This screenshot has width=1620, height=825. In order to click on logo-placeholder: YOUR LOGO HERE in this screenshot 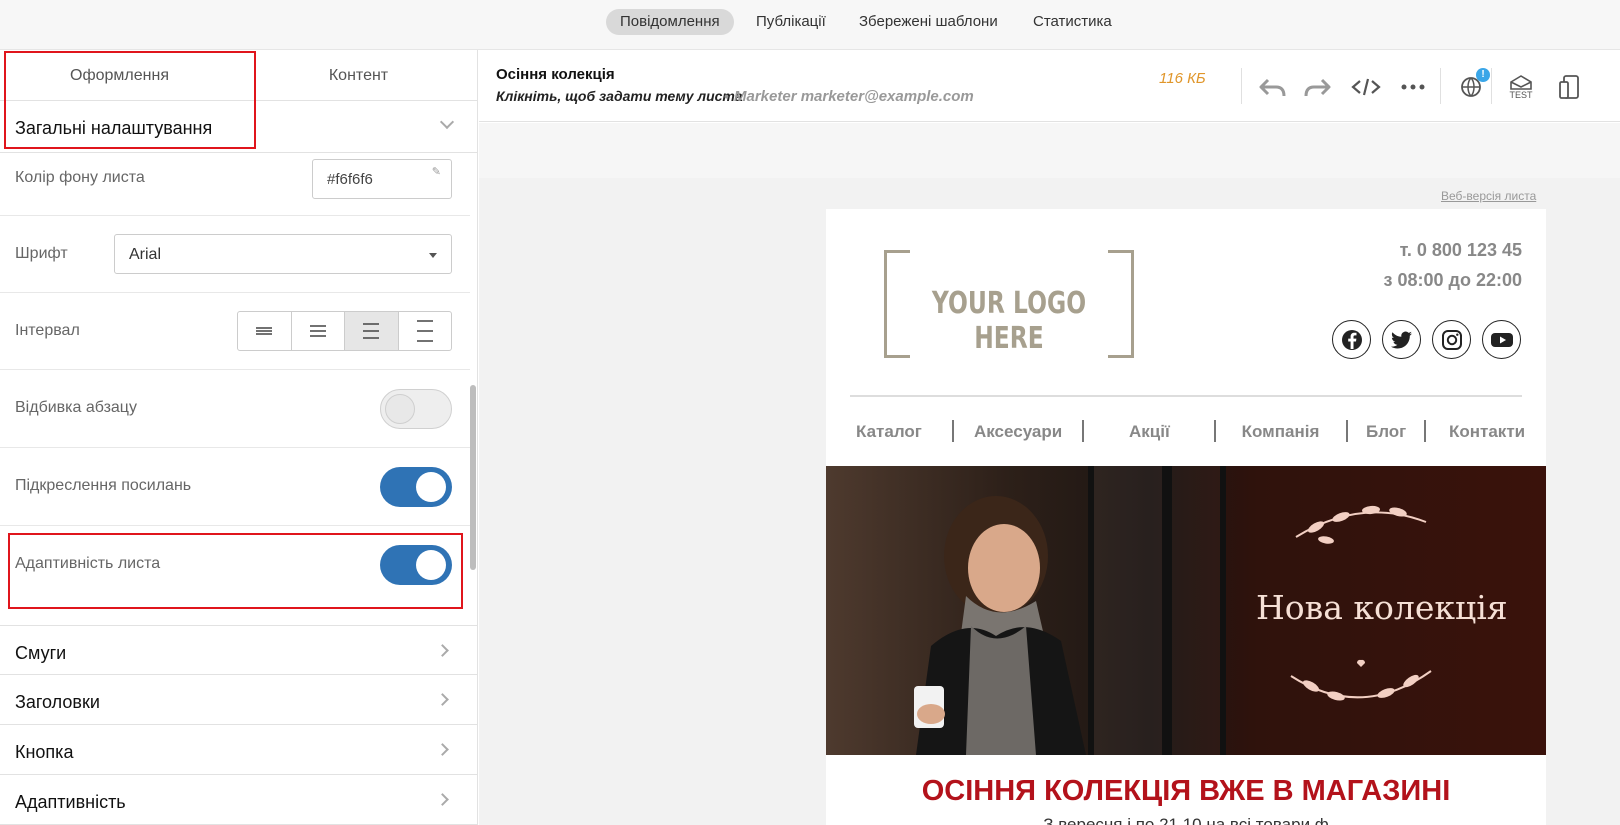, I will do `click(1009, 304)`.